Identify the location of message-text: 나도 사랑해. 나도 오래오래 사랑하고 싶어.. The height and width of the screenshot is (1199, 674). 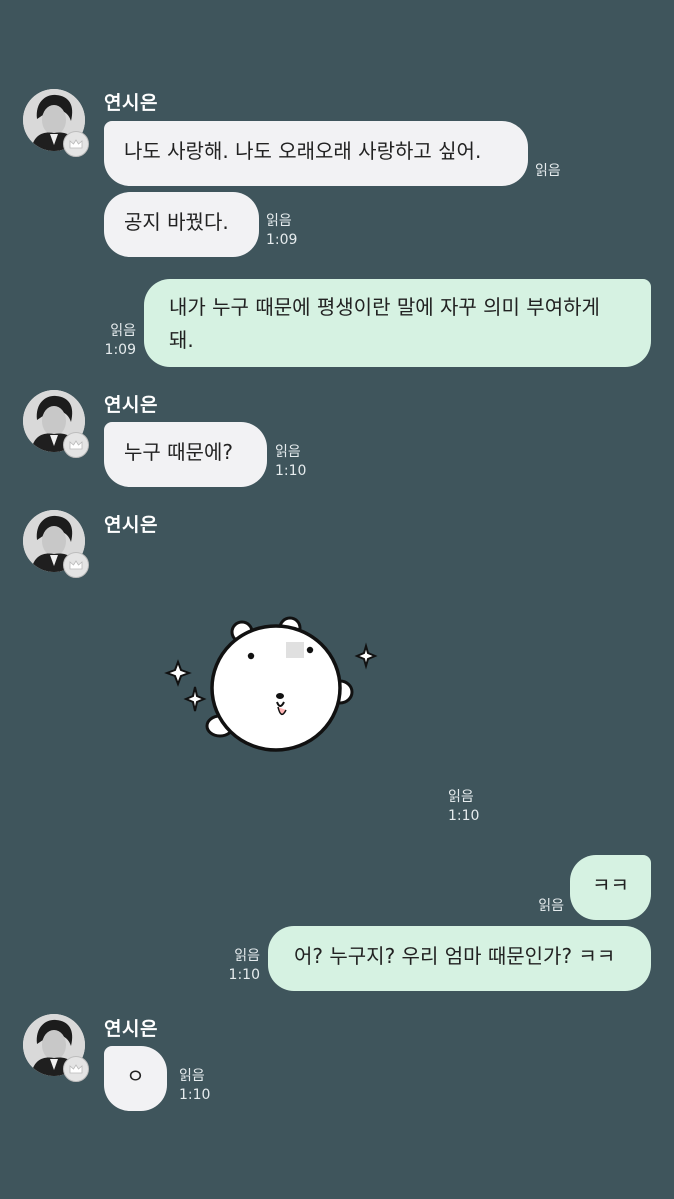
(303, 151).